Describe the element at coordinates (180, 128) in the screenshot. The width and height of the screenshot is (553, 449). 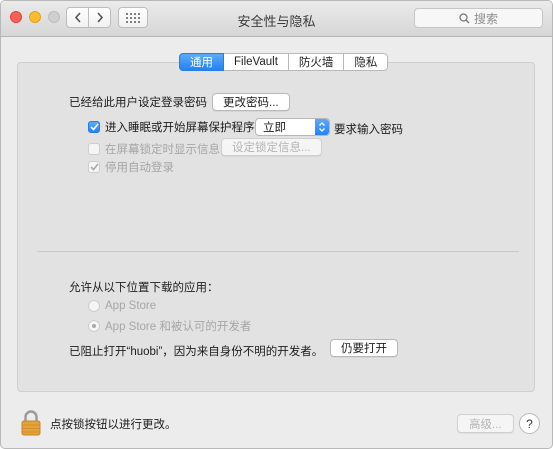
I see `require-password-label: 进入睡眠或开始屏幕保护程序` at that location.